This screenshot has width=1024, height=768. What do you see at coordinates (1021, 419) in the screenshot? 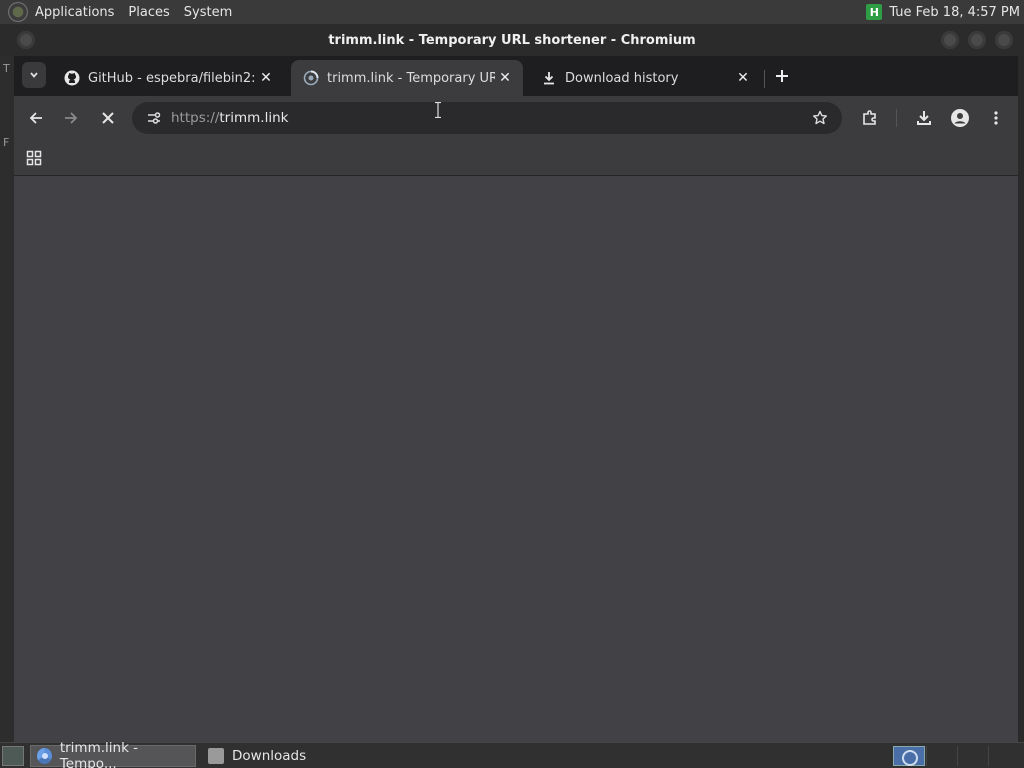
I see `window-right-edge` at bounding box center [1021, 419].